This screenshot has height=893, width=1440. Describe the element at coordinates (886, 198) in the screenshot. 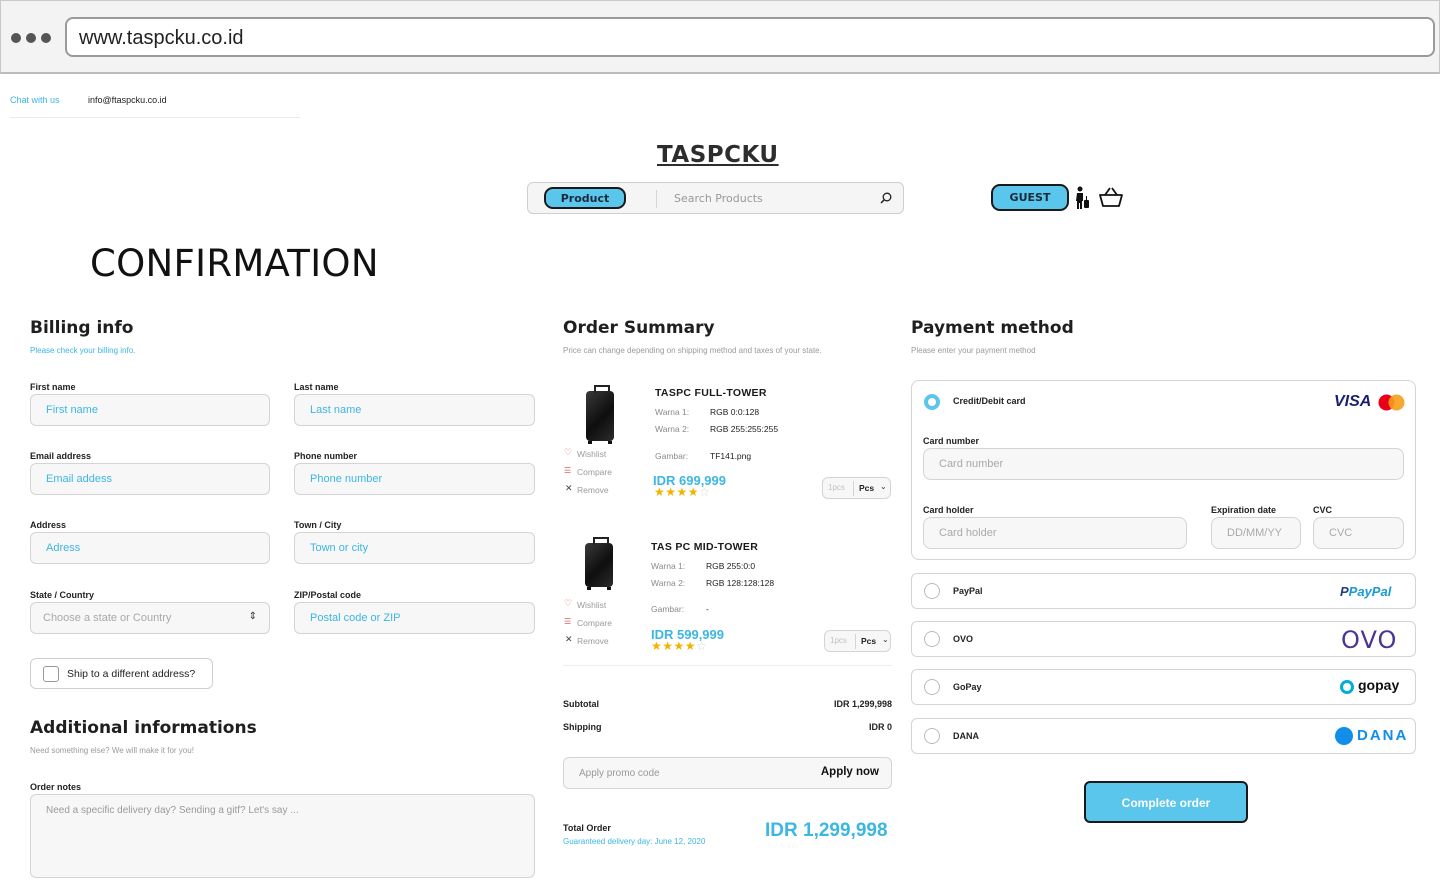

I see `search-icon` at that location.